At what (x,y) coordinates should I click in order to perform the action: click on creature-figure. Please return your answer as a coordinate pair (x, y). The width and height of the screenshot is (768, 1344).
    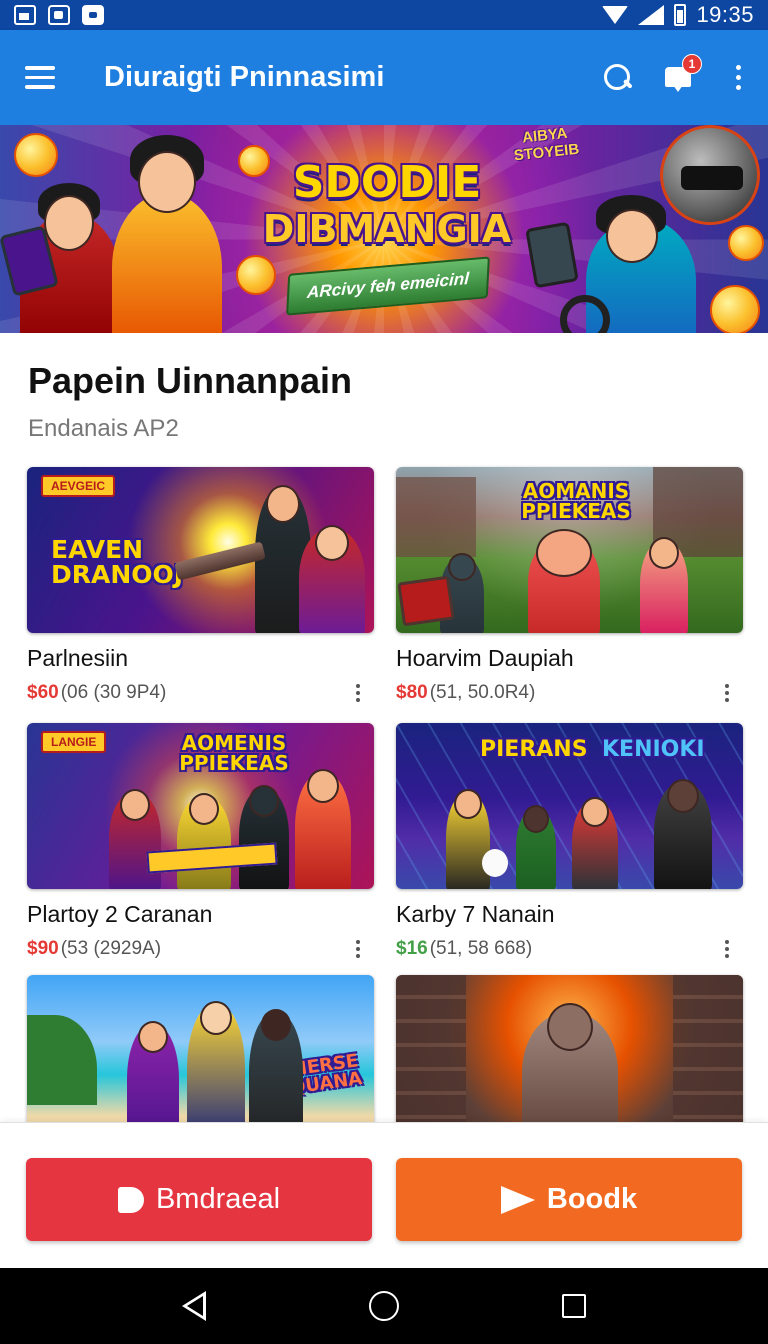
    Looking at the image, I should click on (564, 581).